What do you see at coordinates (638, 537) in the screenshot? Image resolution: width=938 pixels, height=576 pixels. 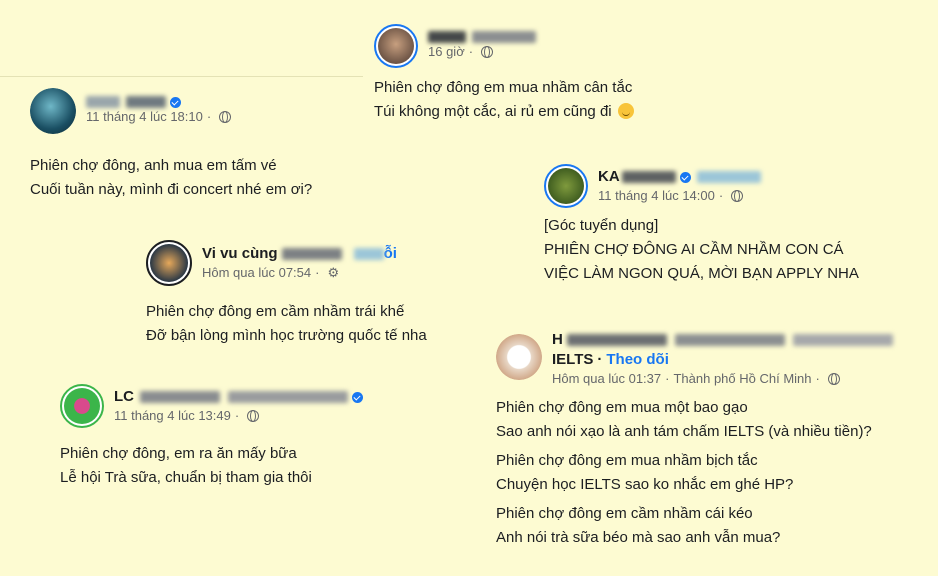 I see `post-text-line: Anh nói trà sữa béo mà sao anh vẫn mua?` at bounding box center [638, 537].